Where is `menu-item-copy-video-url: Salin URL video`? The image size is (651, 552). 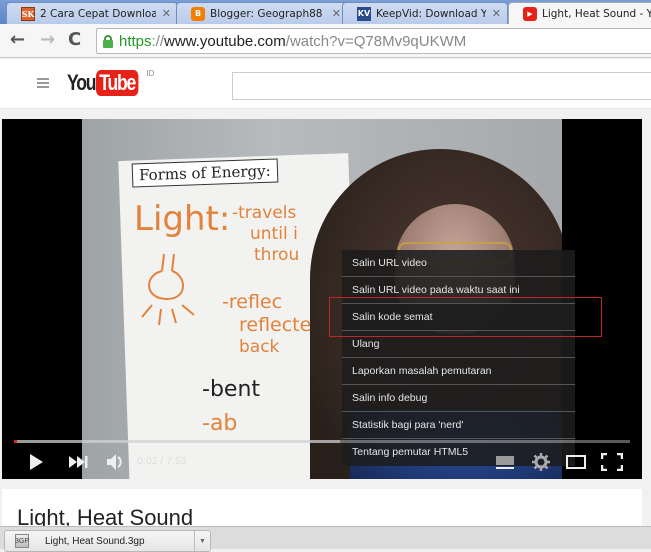 menu-item-copy-video-url: Salin URL video is located at coordinates (458, 263).